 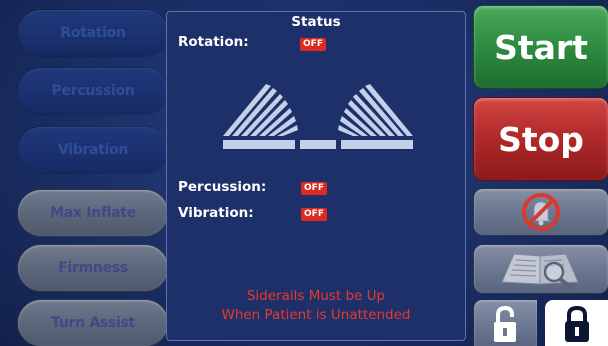 I want to click on manual-button, so click(x=541, y=269).